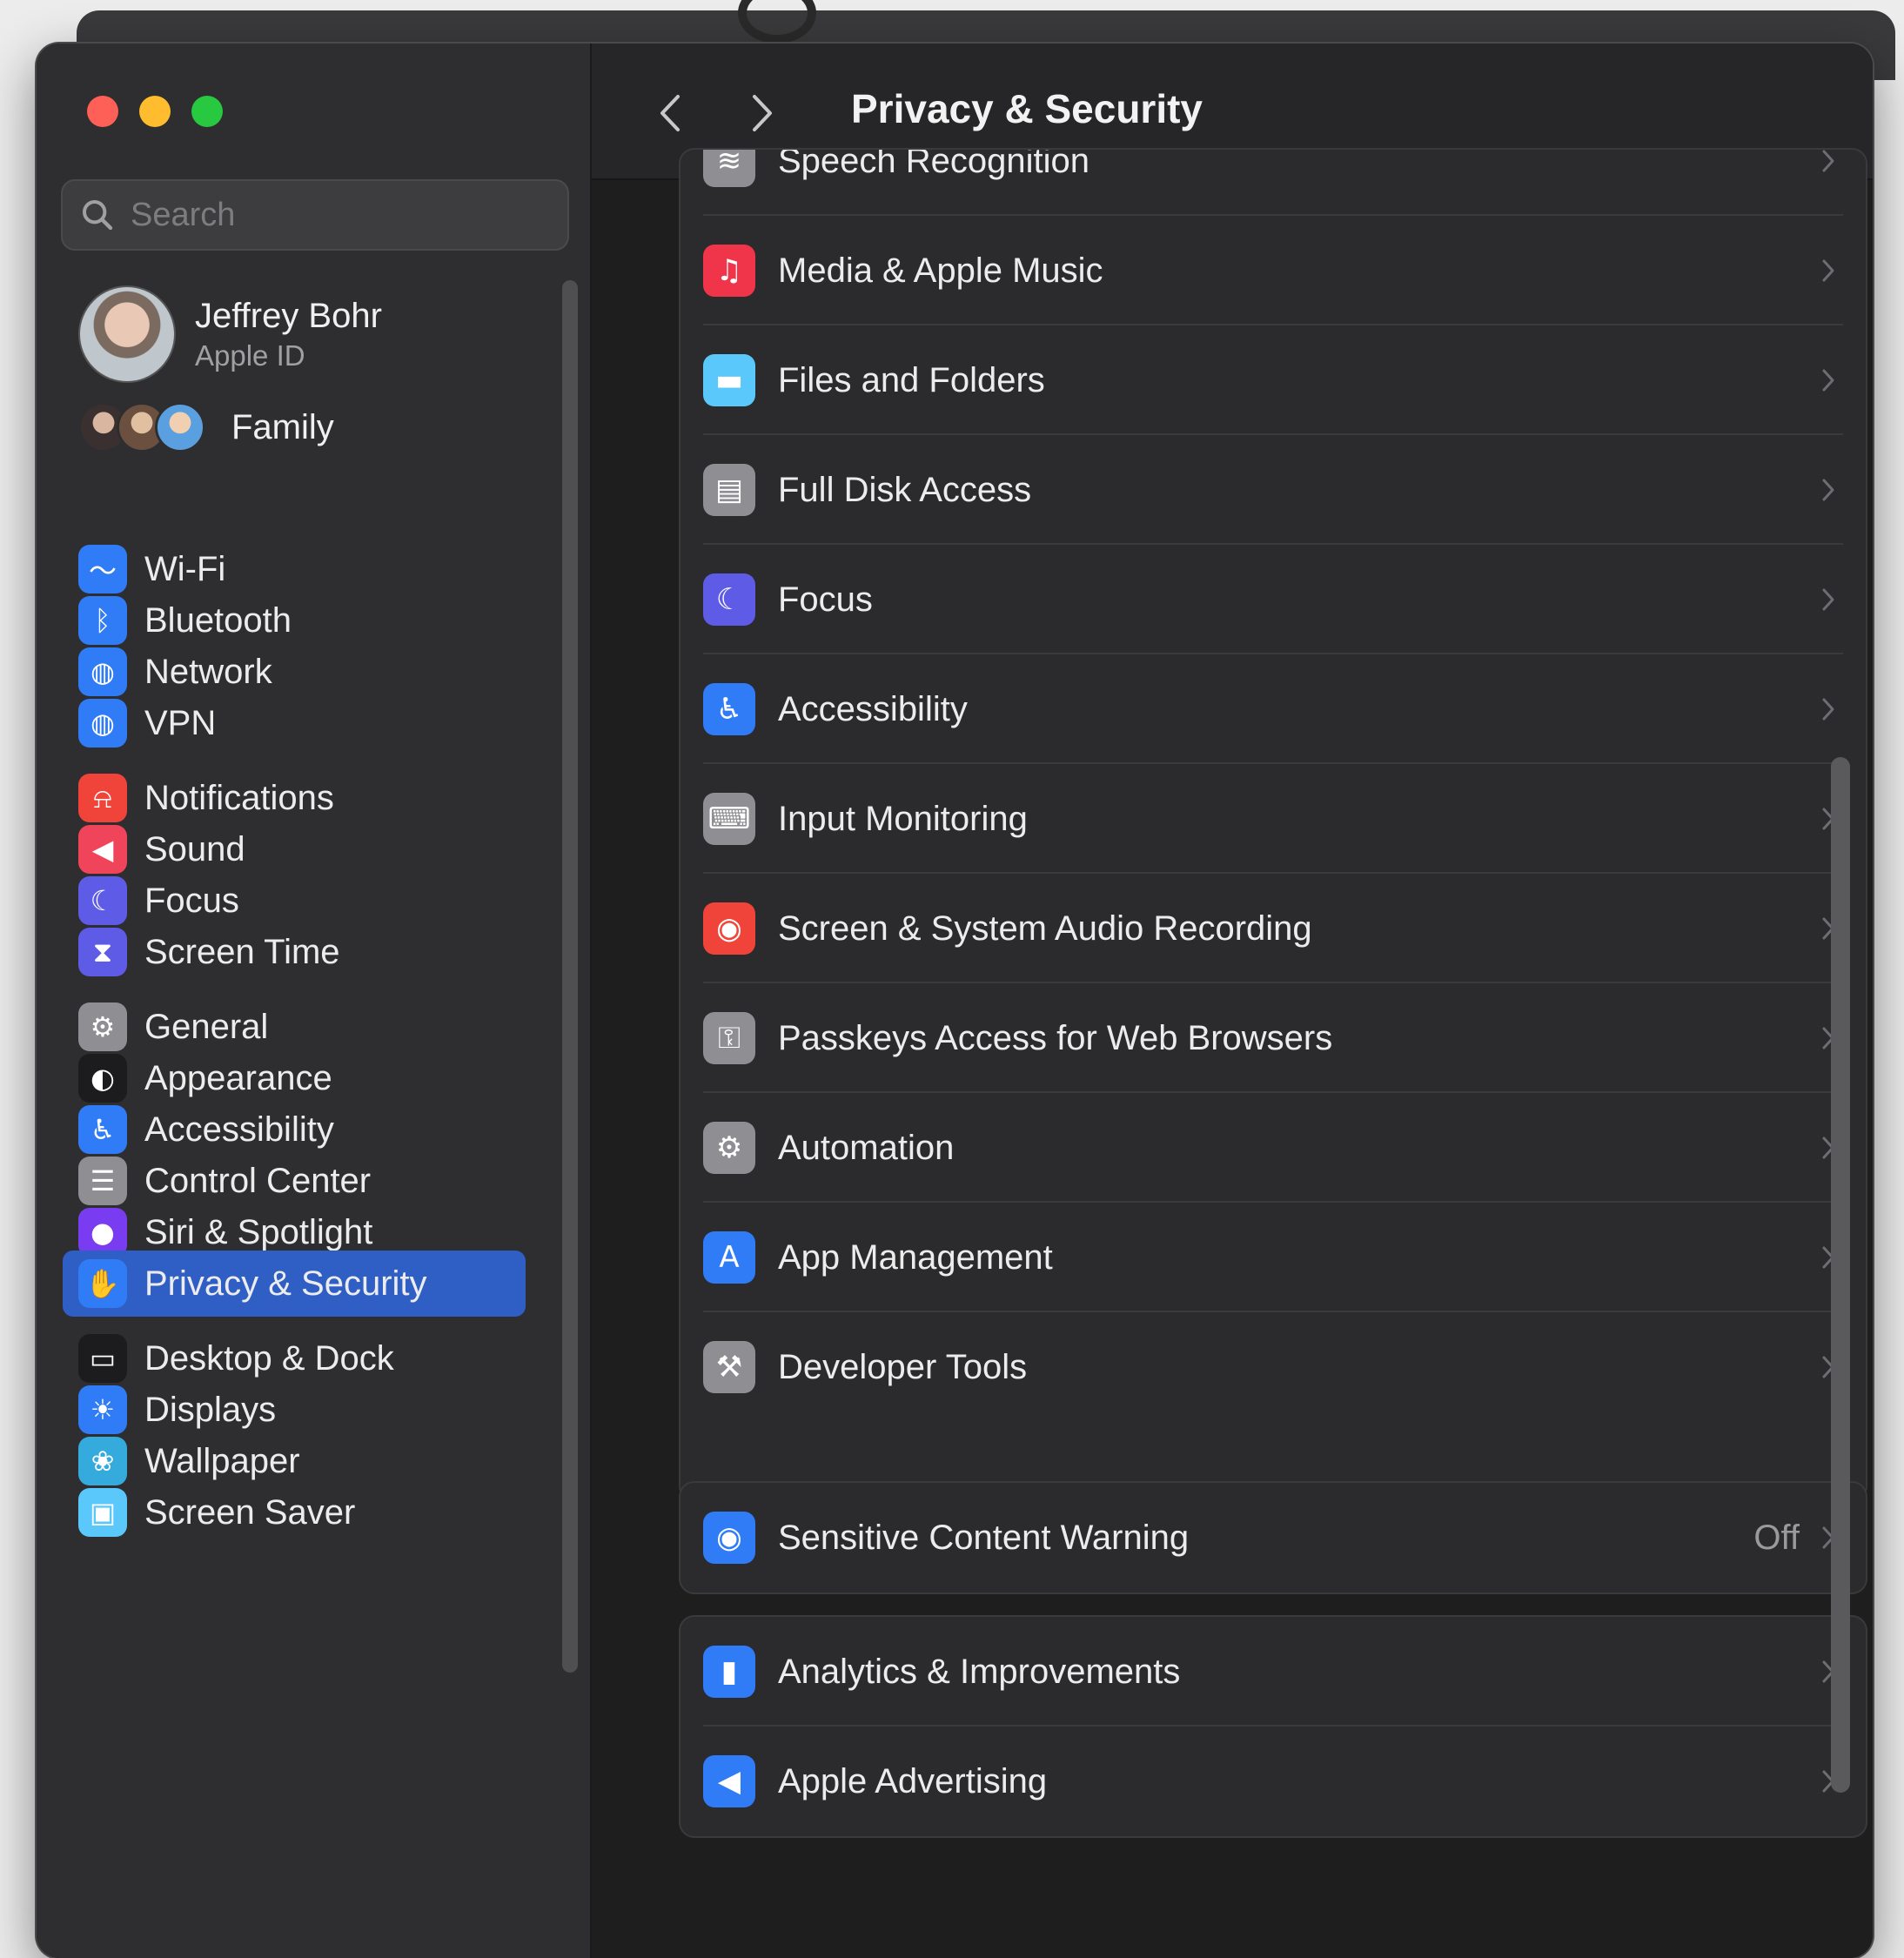 The image size is (1904, 1958). I want to click on megaphone-icon: ◀, so click(729, 1781).